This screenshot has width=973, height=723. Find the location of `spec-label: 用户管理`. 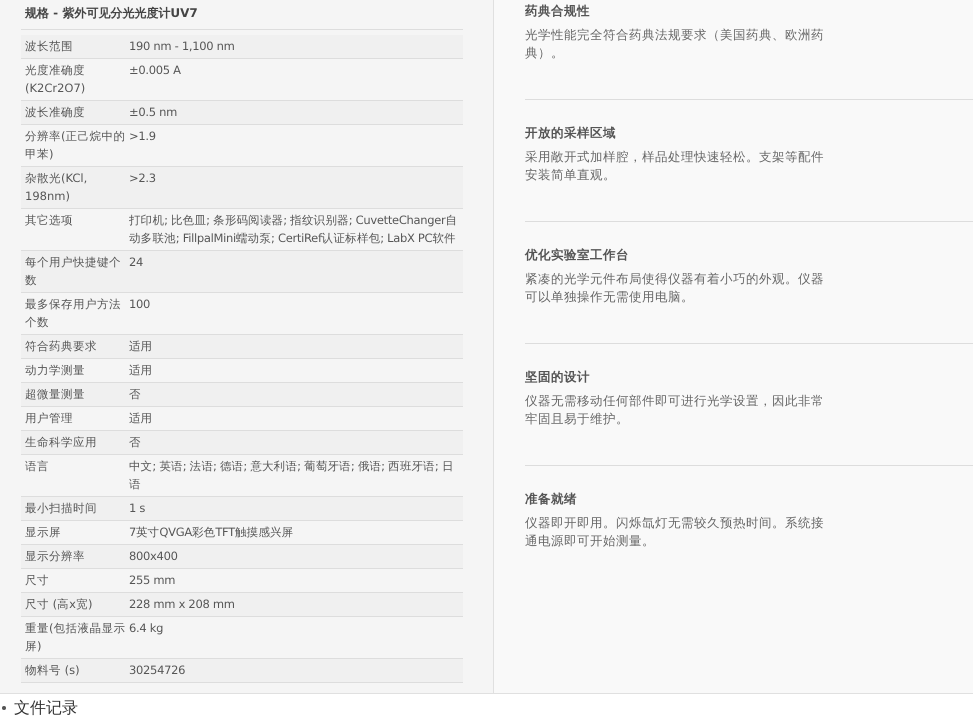

spec-label: 用户管理 is located at coordinates (49, 418).